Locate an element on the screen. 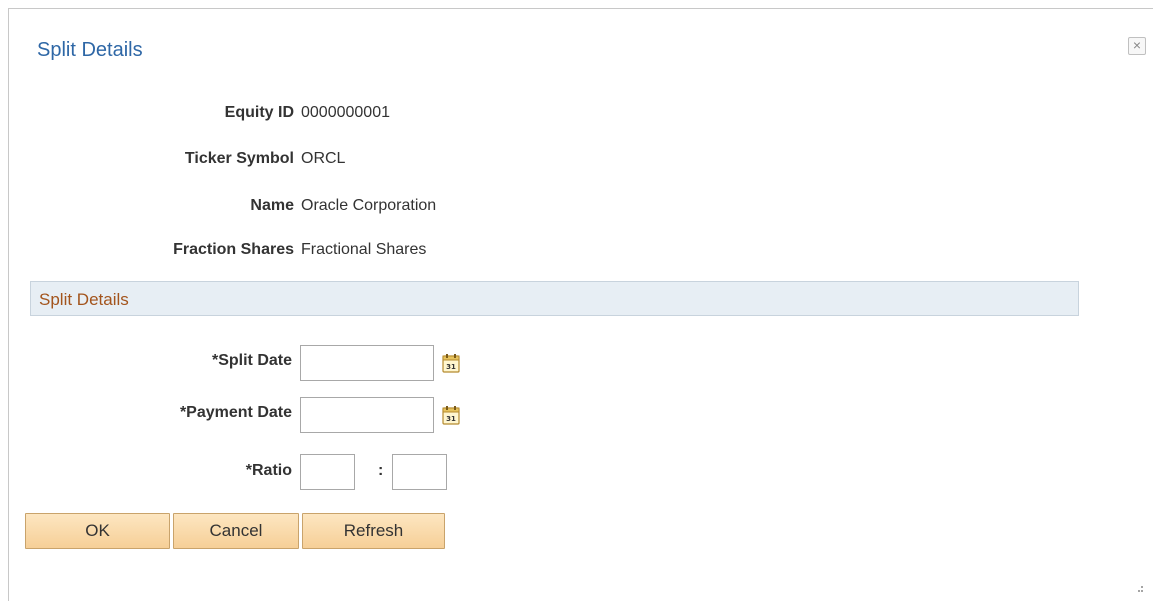 The width and height of the screenshot is (1153, 601). section-title: Split Details is located at coordinates (84, 299).